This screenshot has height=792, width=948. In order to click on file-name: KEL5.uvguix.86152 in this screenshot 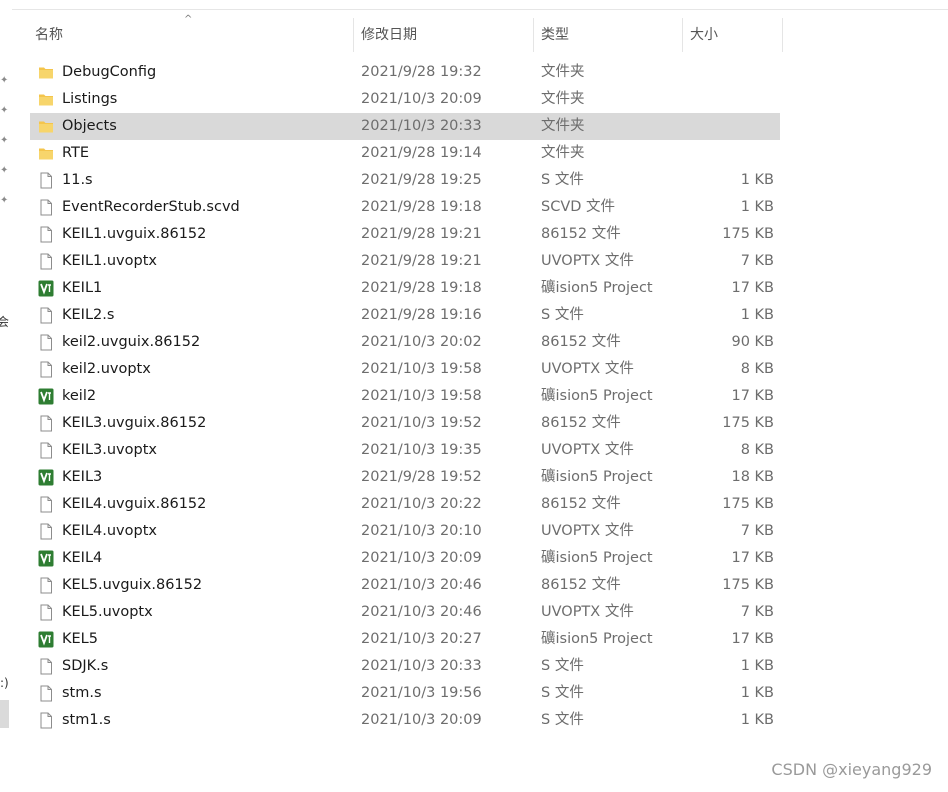, I will do `click(132, 585)`.